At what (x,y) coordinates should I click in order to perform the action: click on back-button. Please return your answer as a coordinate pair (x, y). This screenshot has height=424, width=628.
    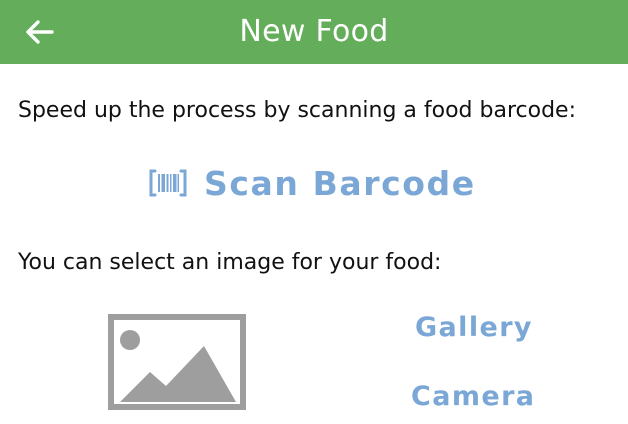
    Looking at the image, I should click on (40, 32).